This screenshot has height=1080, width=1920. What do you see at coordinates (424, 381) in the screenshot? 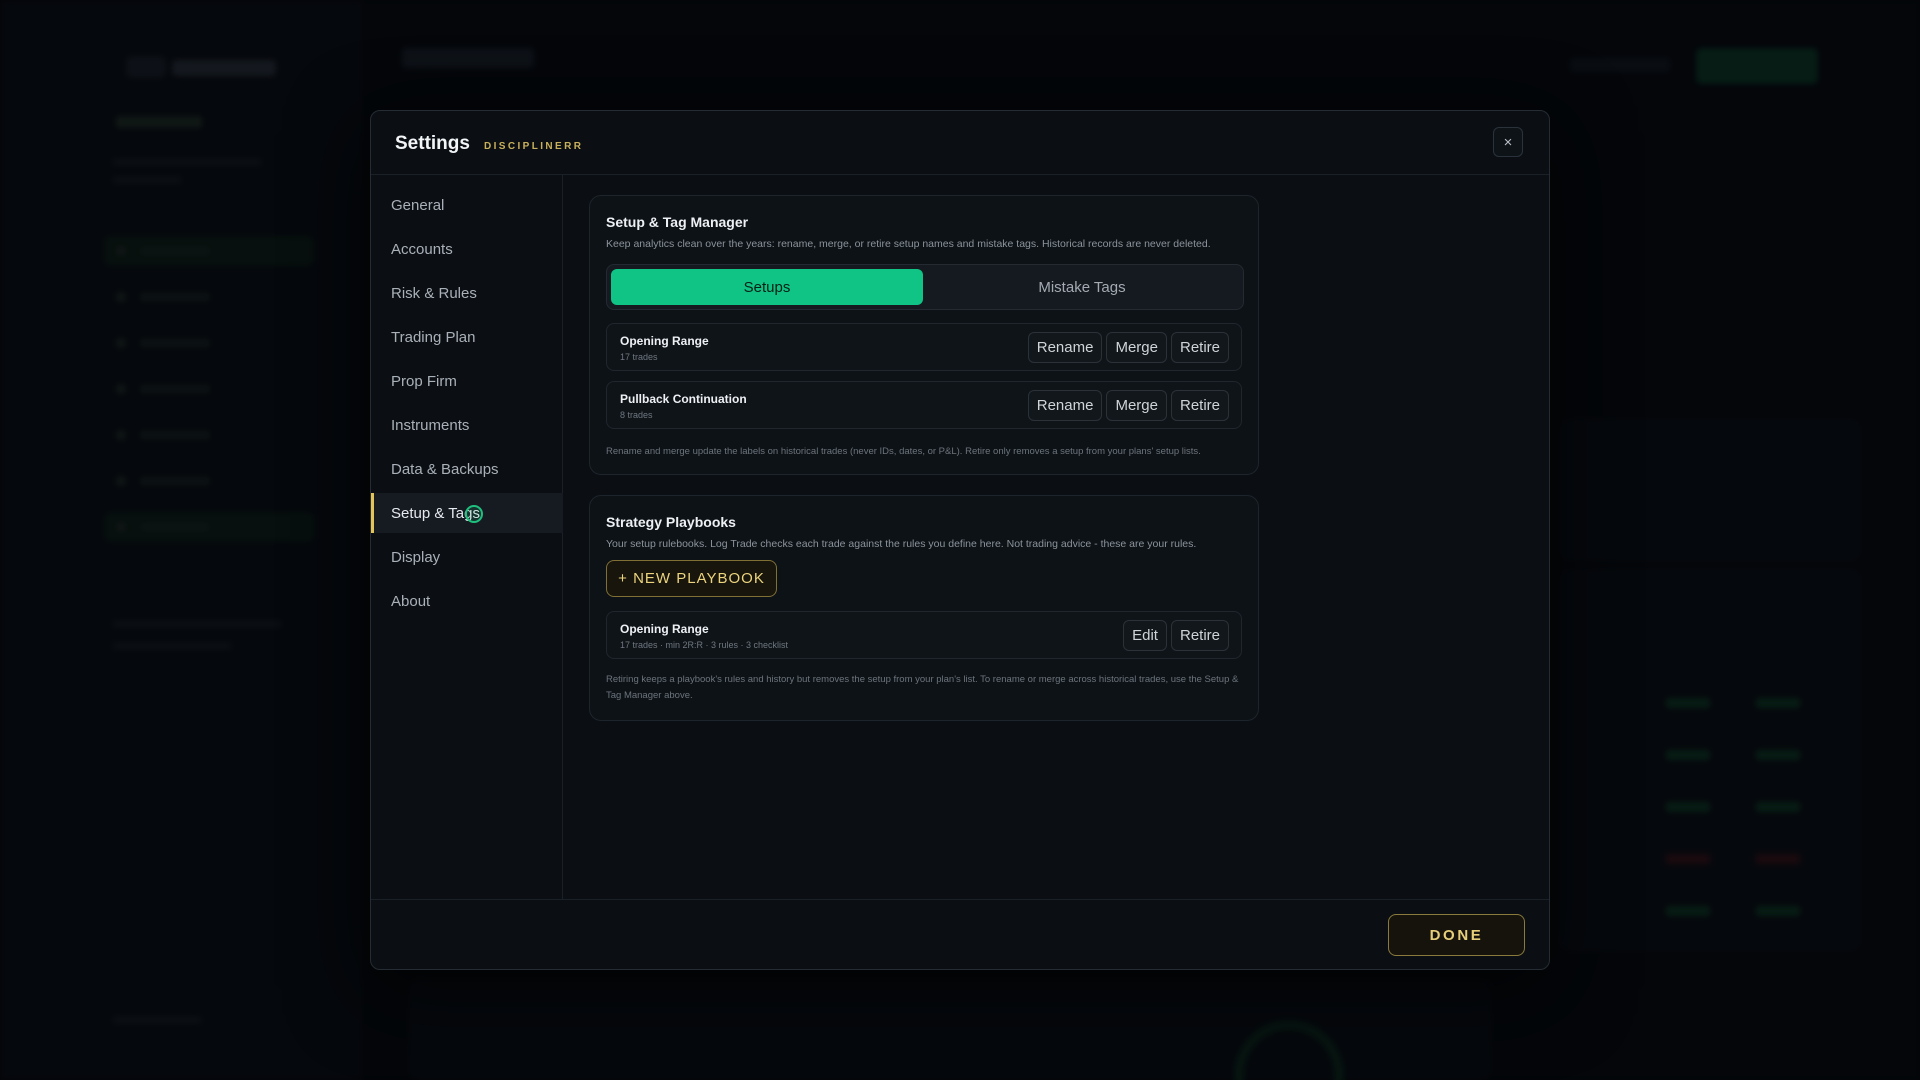
I see `nav-item-label: Prop Firm` at bounding box center [424, 381].